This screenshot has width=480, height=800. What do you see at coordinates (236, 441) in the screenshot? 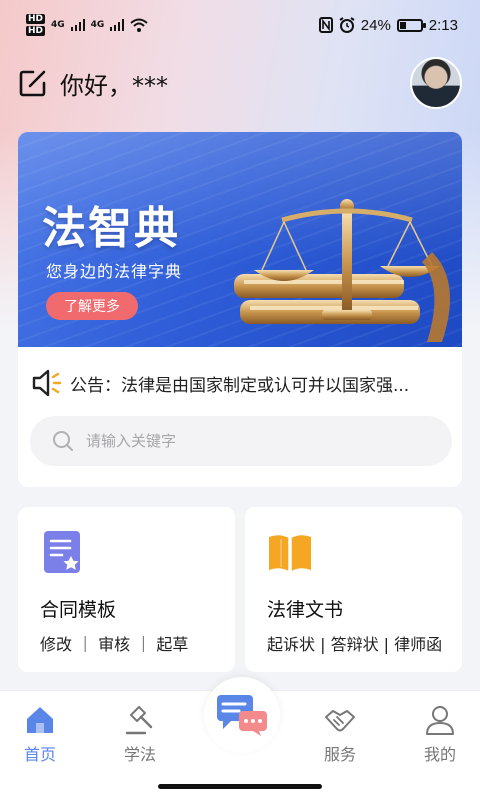
I see `search-input` at bounding box center [236, 441].